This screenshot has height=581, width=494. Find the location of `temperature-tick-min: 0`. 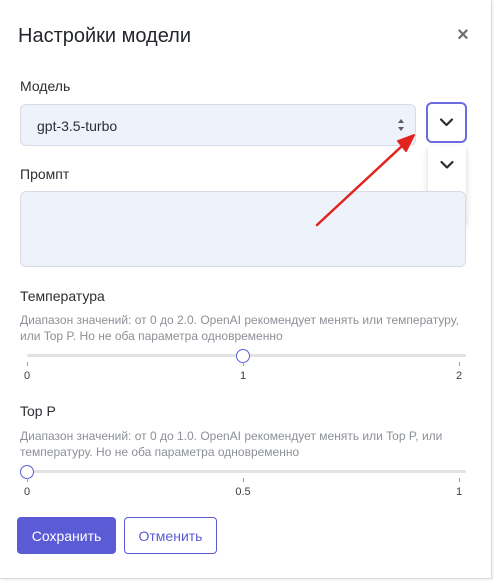

temperature-tick-min: 0 is located at coordinates (27, 376).